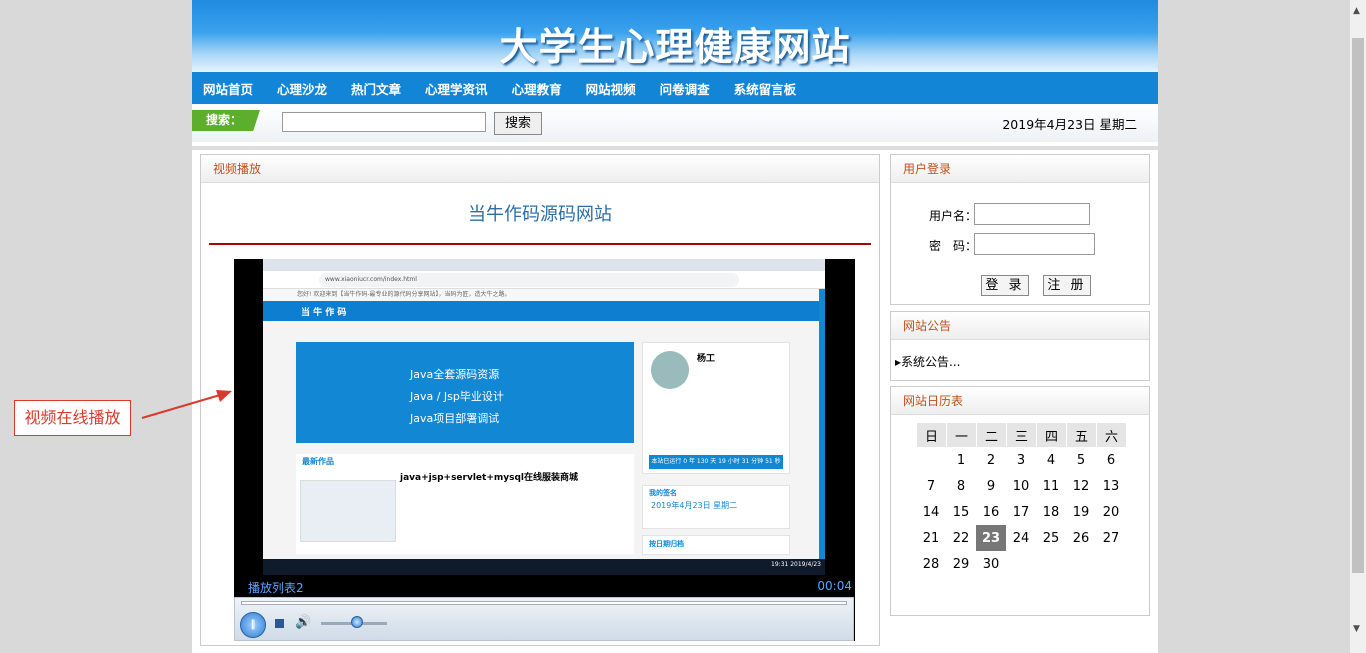 The width and height of the screenshot is (1366, 653). I want to click on playlist-label: 播放列表2, so click(276, 587).